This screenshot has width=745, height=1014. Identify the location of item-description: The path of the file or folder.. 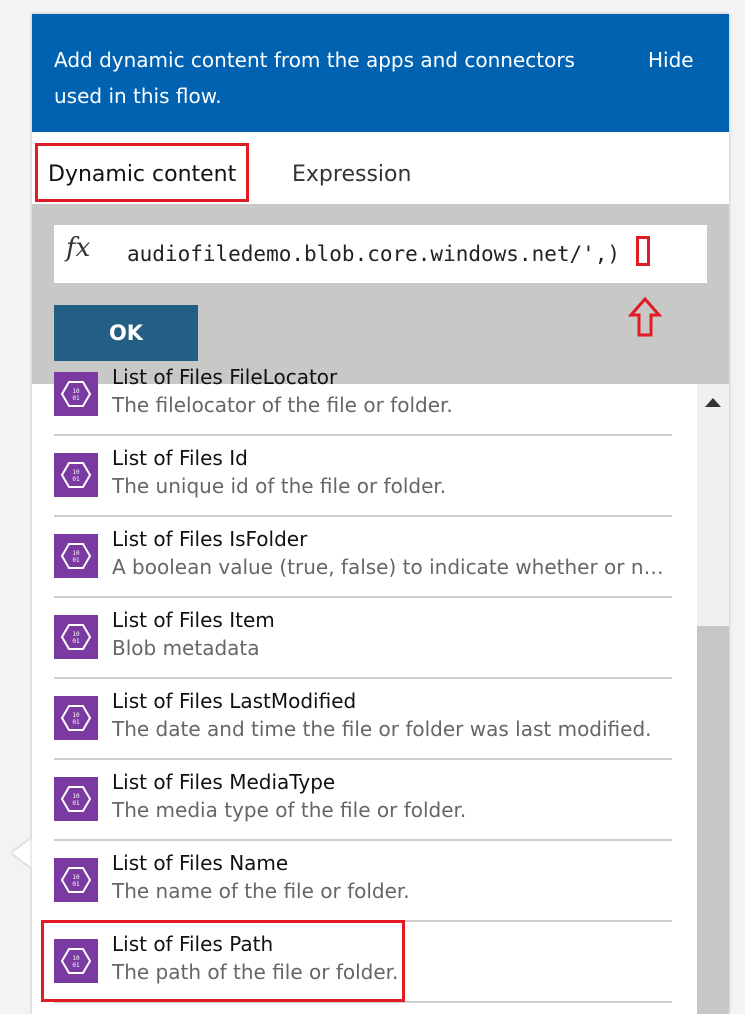
(255, 972).